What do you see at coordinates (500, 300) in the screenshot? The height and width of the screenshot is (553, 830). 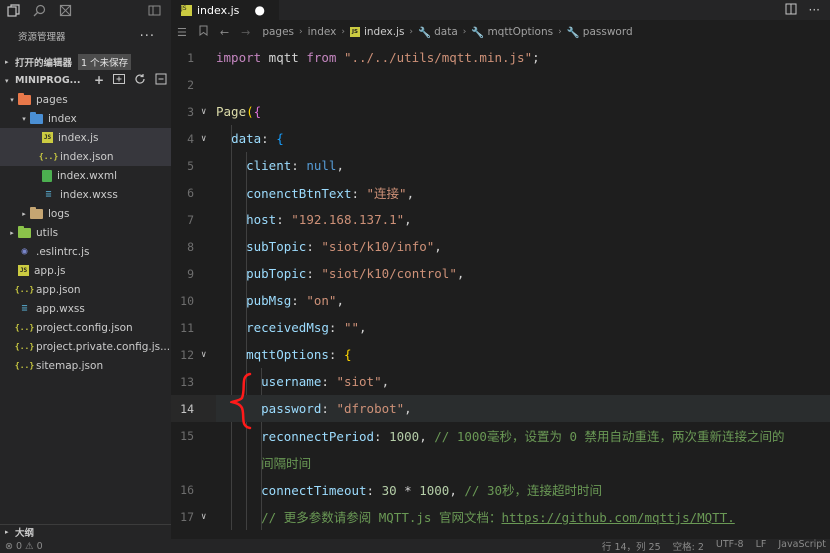 I see `code-line: 10 pubMsg: "on",` at bounding box center [500, 300].